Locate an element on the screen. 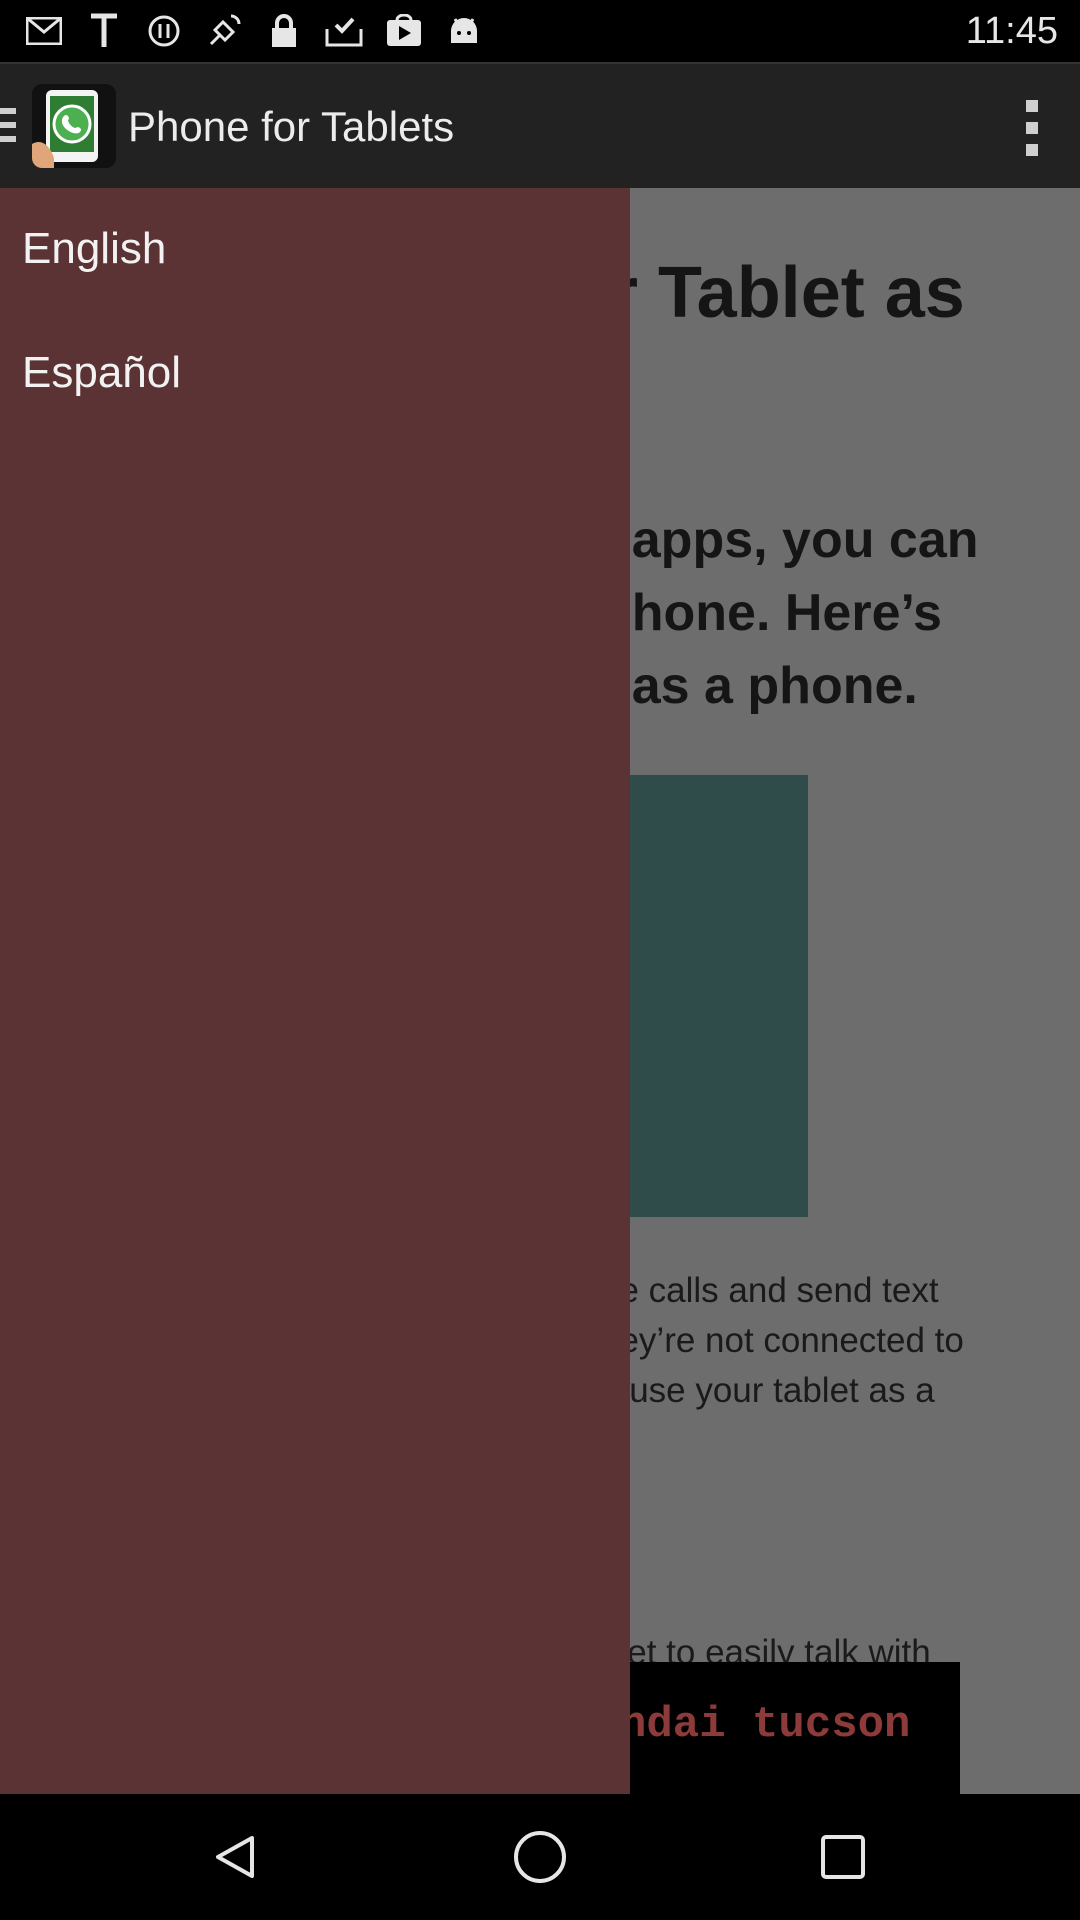  app-title: Phone for Tablets is located at coordinates (291, 126).